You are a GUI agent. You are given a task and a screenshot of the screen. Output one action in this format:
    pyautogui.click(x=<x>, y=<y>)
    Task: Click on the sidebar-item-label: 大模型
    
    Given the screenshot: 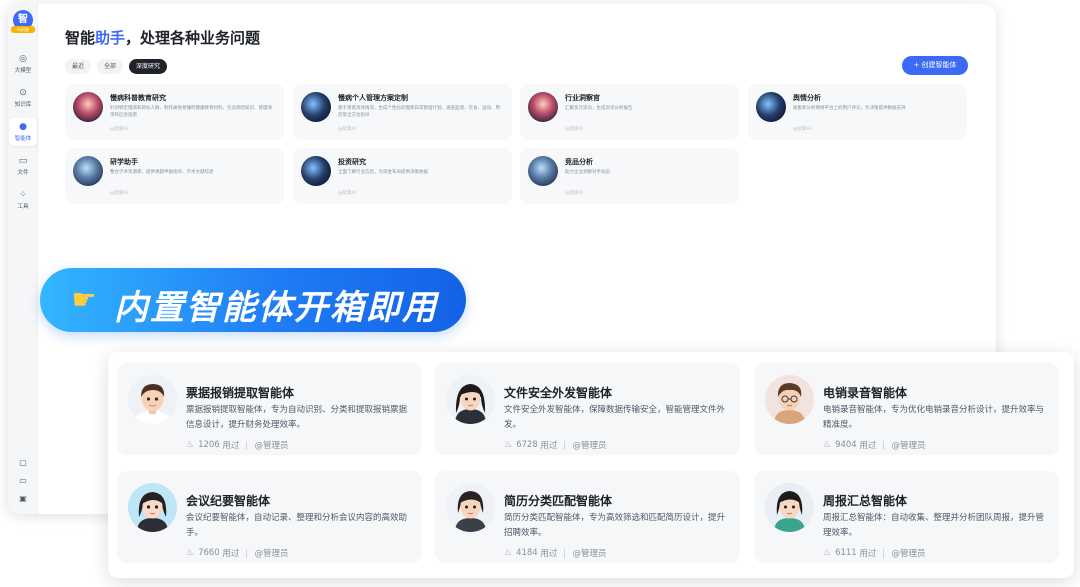 What is the action you would take?
    pyautogui.click(x=23, y=71)
    